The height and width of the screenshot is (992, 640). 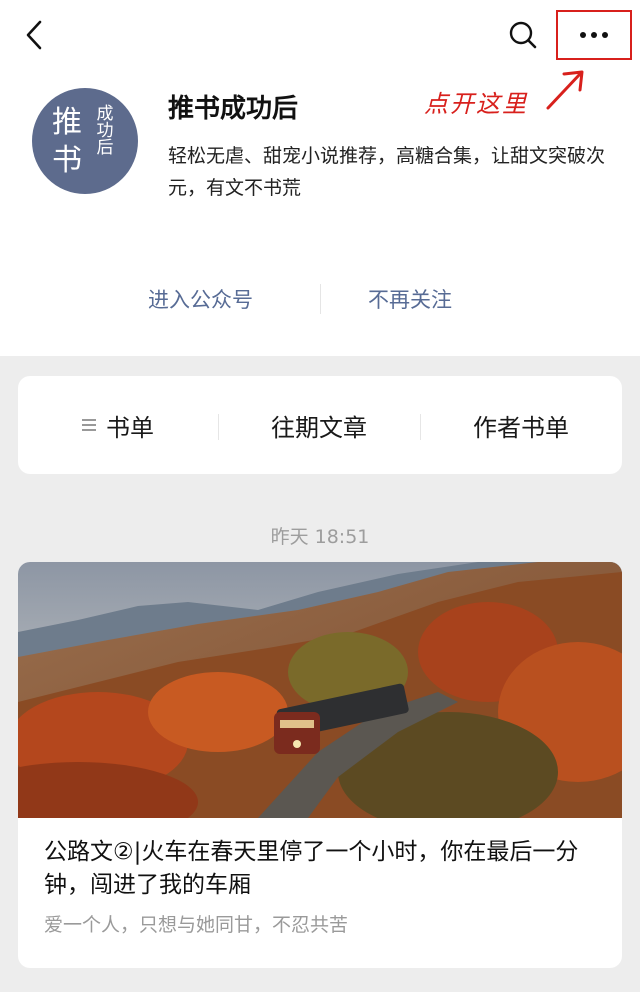 I want to click on annotation-arrow-icon, so click(x=565, y=90).